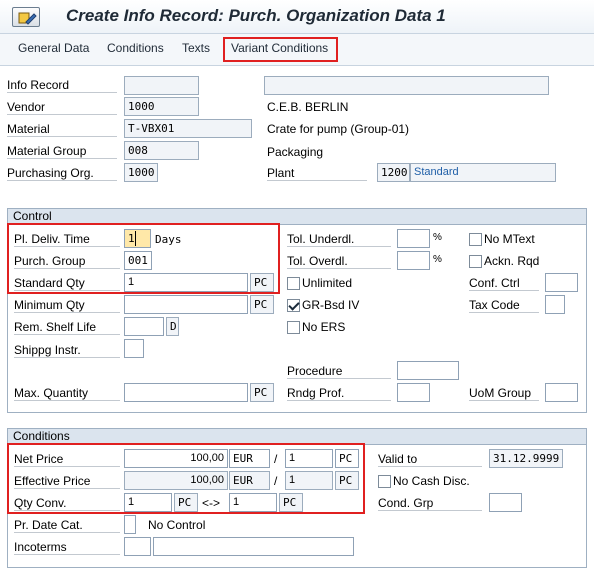 Image resolution: width=594 pixels, height=574 pixels. What do you see at coordinates (262, 304) in the screenshot?
I see `minimum-qty-unit: PC` at bounding box center [262, 304].